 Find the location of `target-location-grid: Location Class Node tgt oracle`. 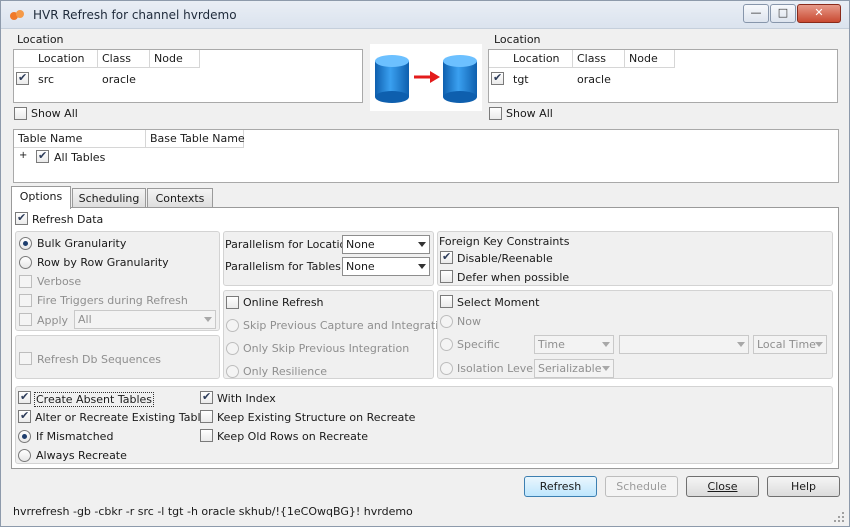

target-location-grid: Location Class Node tgt oracle is located at coordinates (663, 76).